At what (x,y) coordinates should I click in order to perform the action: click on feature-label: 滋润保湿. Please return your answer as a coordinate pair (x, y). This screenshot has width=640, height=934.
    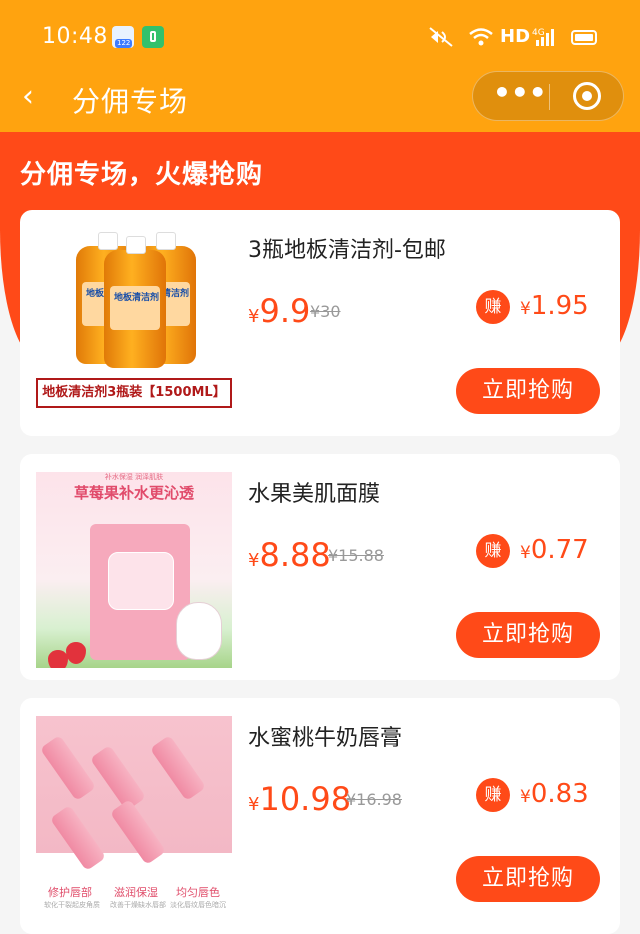
    Looking at the image, I should click on (136, 892).